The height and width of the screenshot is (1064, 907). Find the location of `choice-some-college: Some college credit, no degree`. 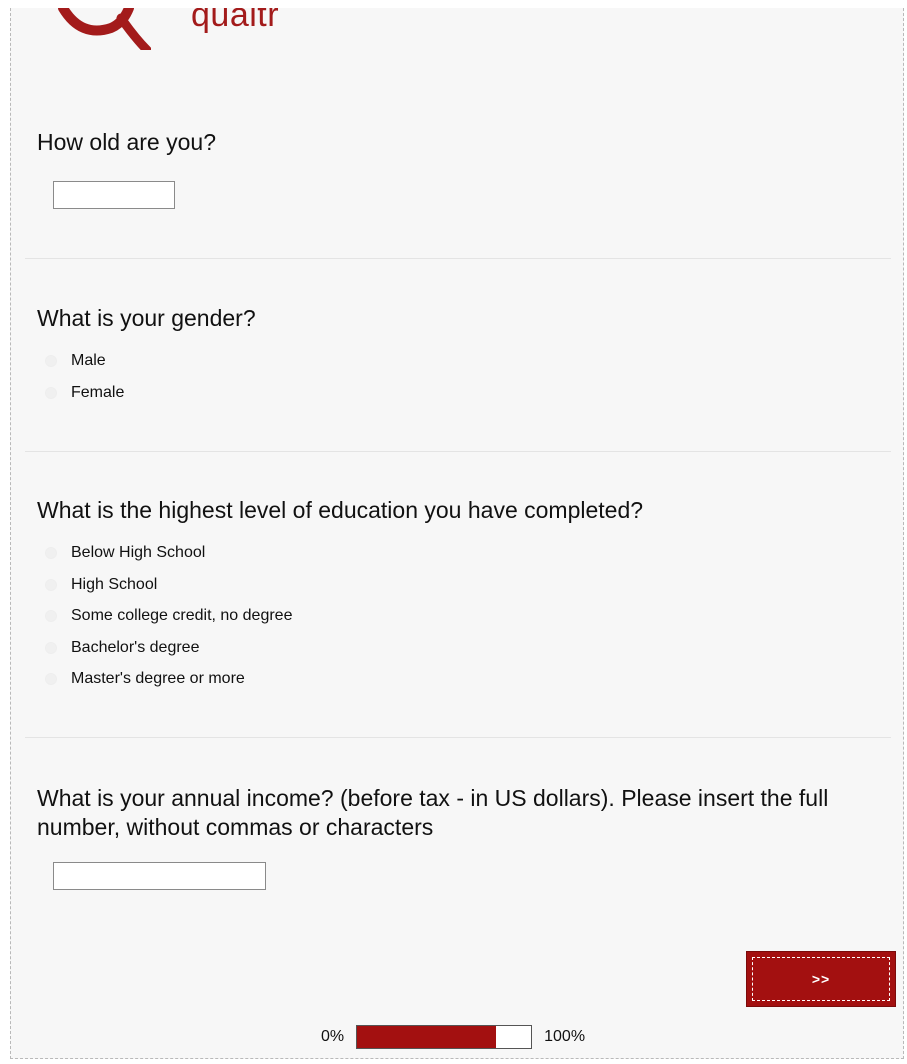

choice-some-college: Some college credit, no degree is located at coordinates (168, 616).